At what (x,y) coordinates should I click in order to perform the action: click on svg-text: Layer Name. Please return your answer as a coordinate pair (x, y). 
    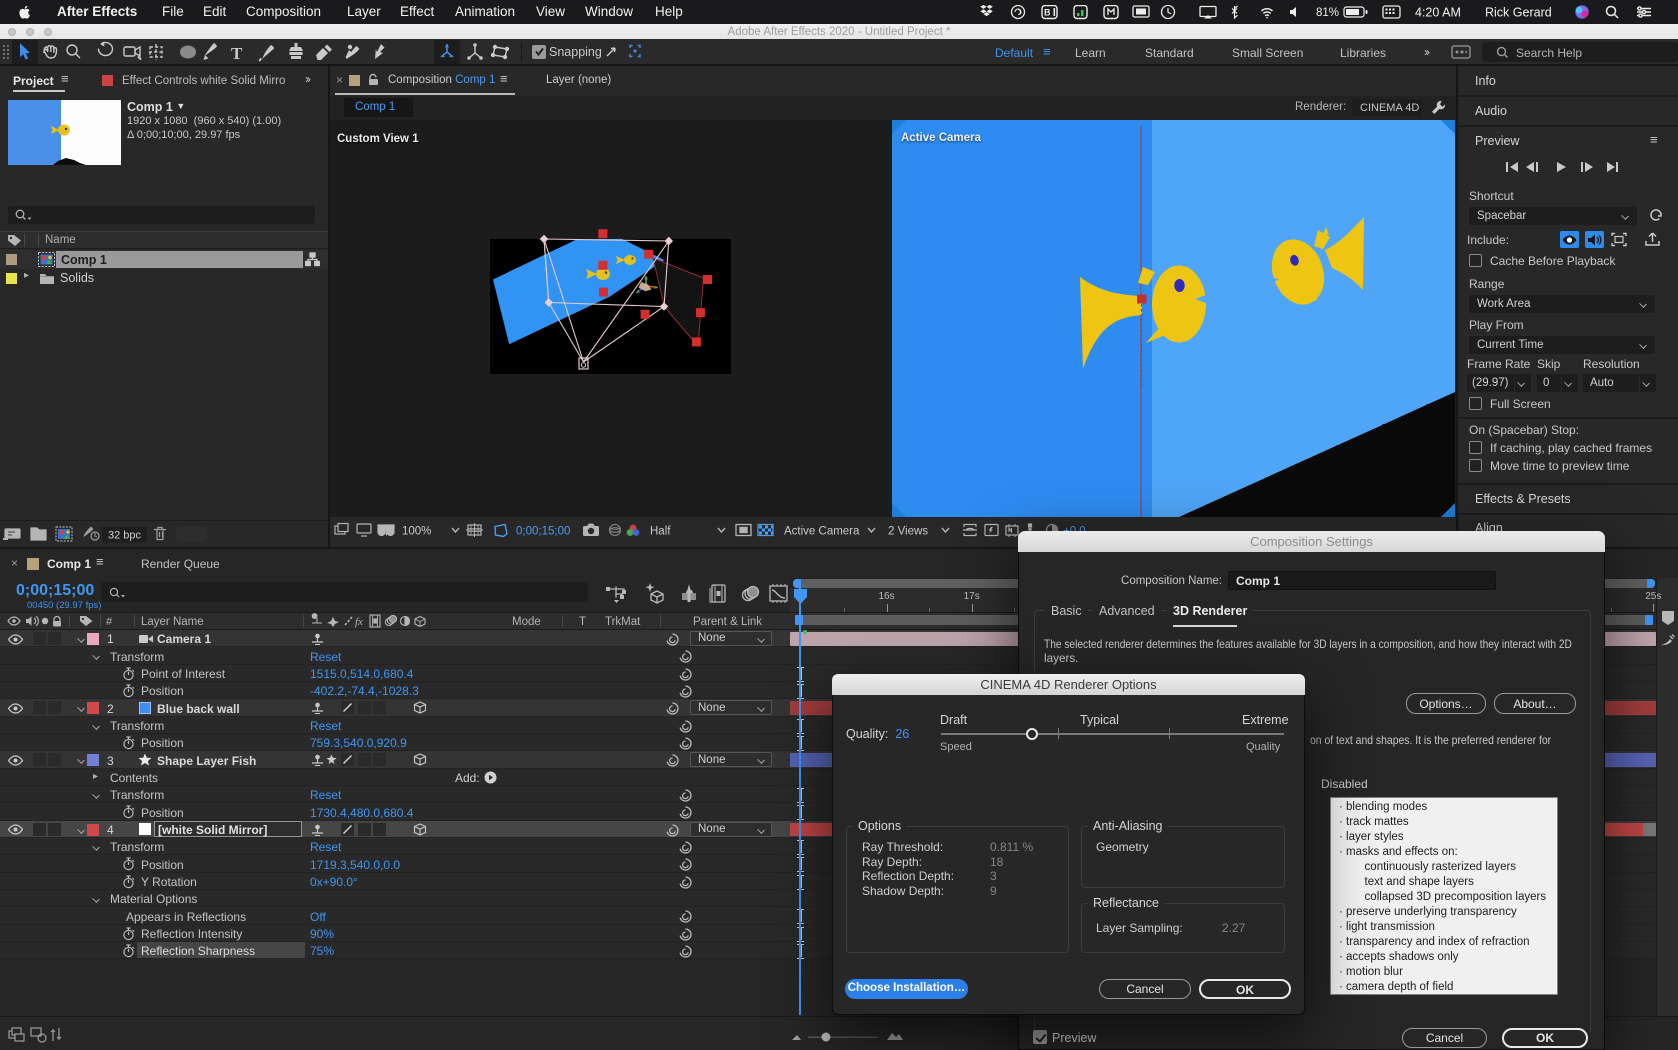
    Looking at the image, I should click on (172, 622).